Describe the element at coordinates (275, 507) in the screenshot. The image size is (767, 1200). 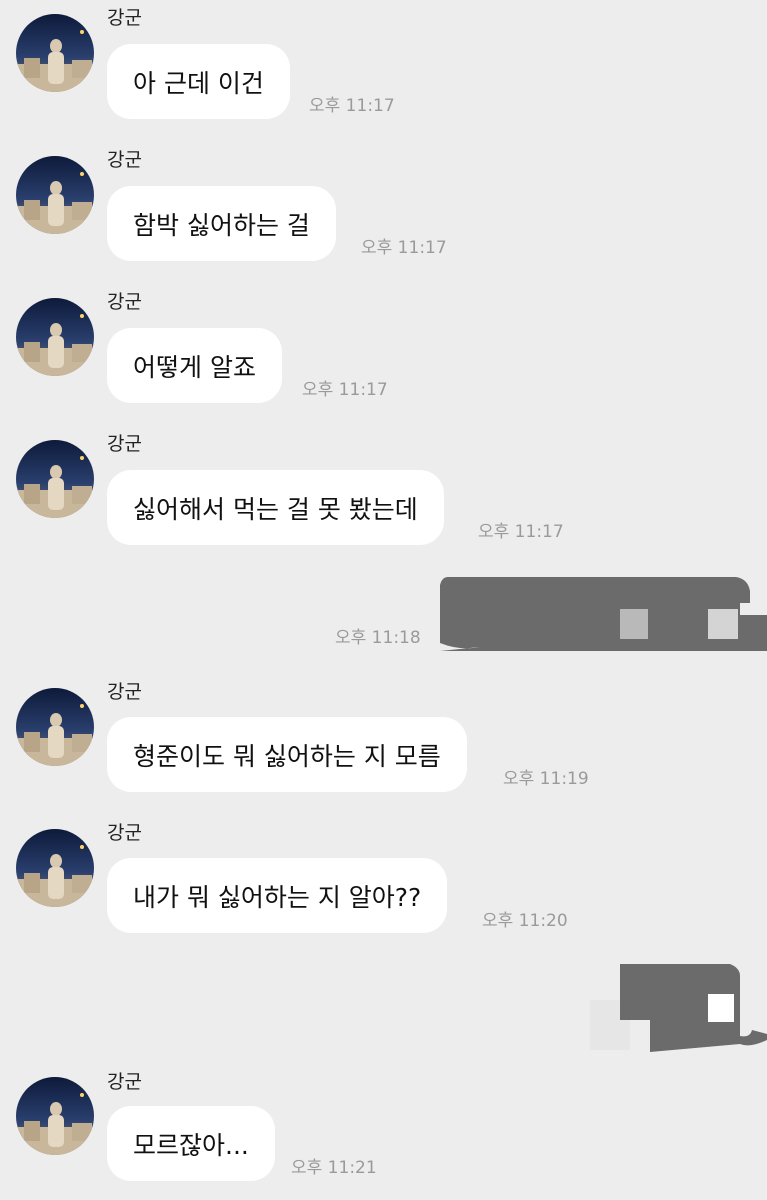
I see `incoming-message-bubble: 싫어해서 먹는 걸 못 봤는데` at that location.